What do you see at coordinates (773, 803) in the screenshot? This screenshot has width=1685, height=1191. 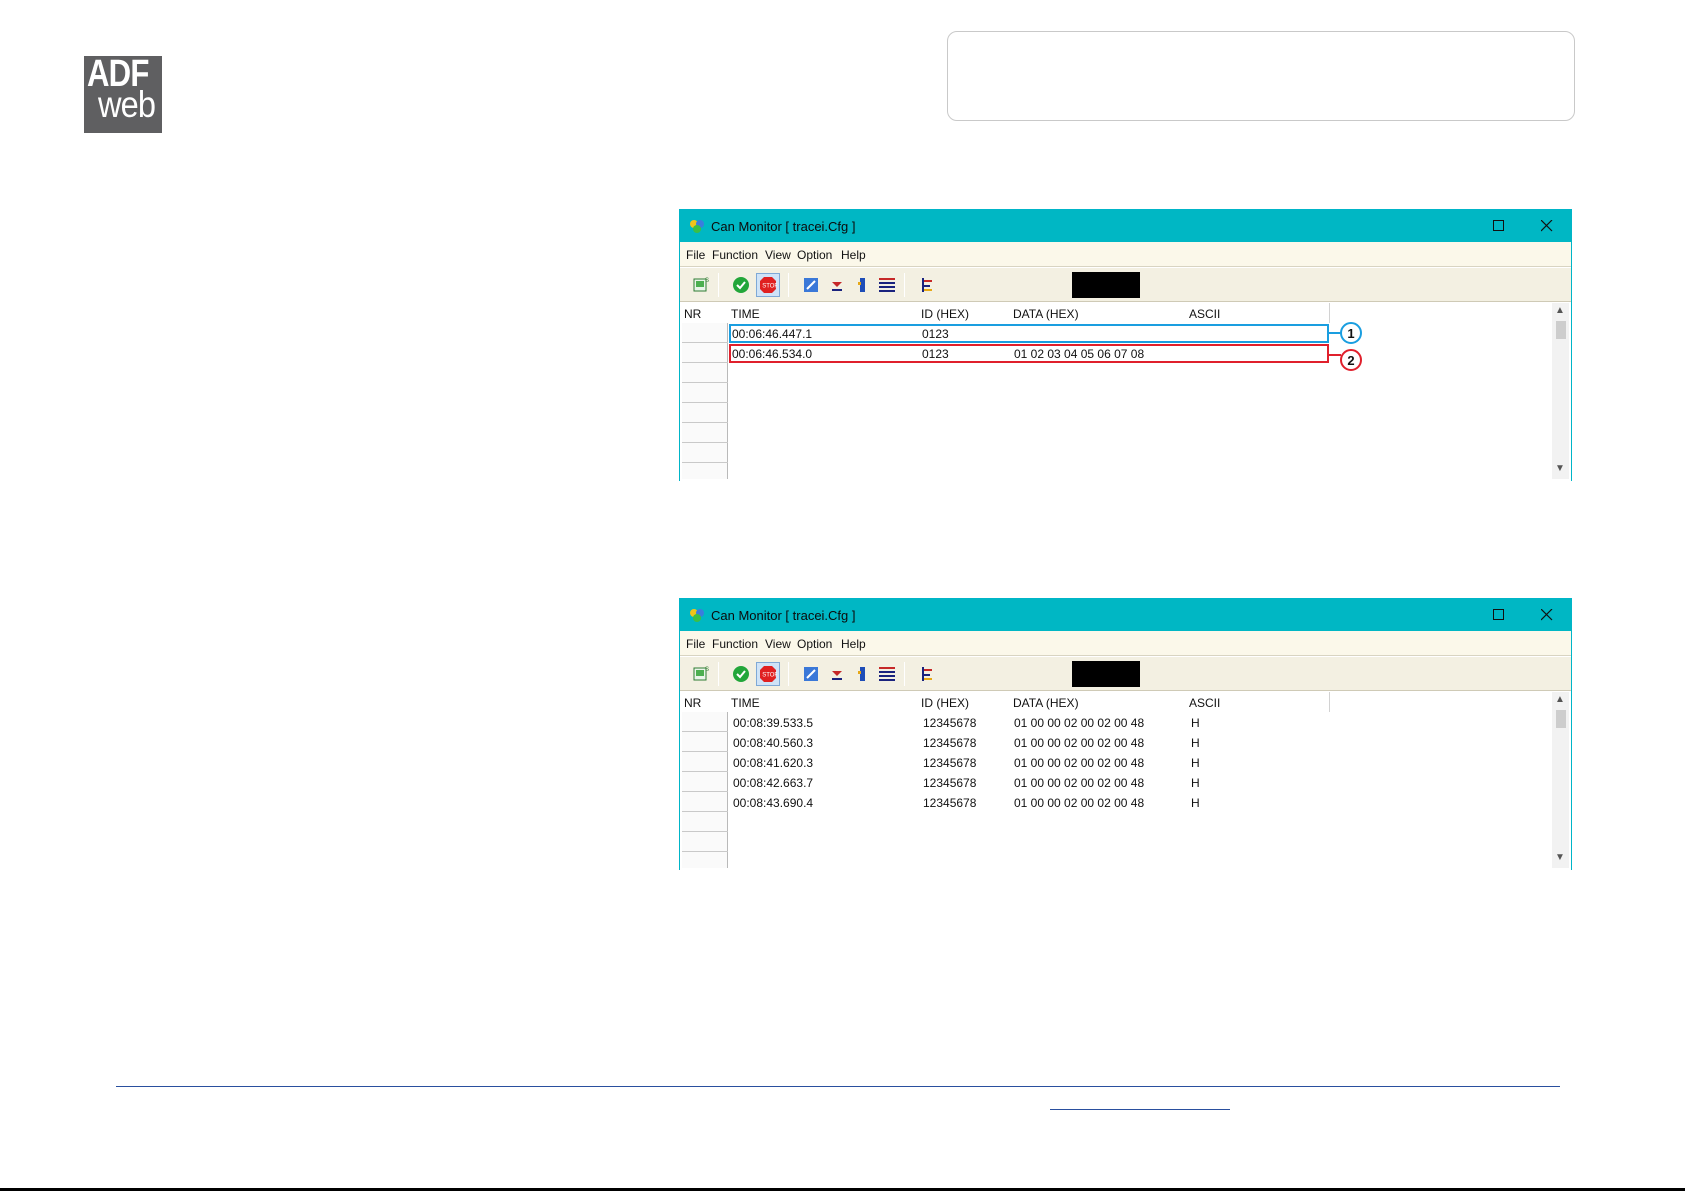 I see `row-5-time: 00:08:43.690.4` at bounding box center [773, 803].